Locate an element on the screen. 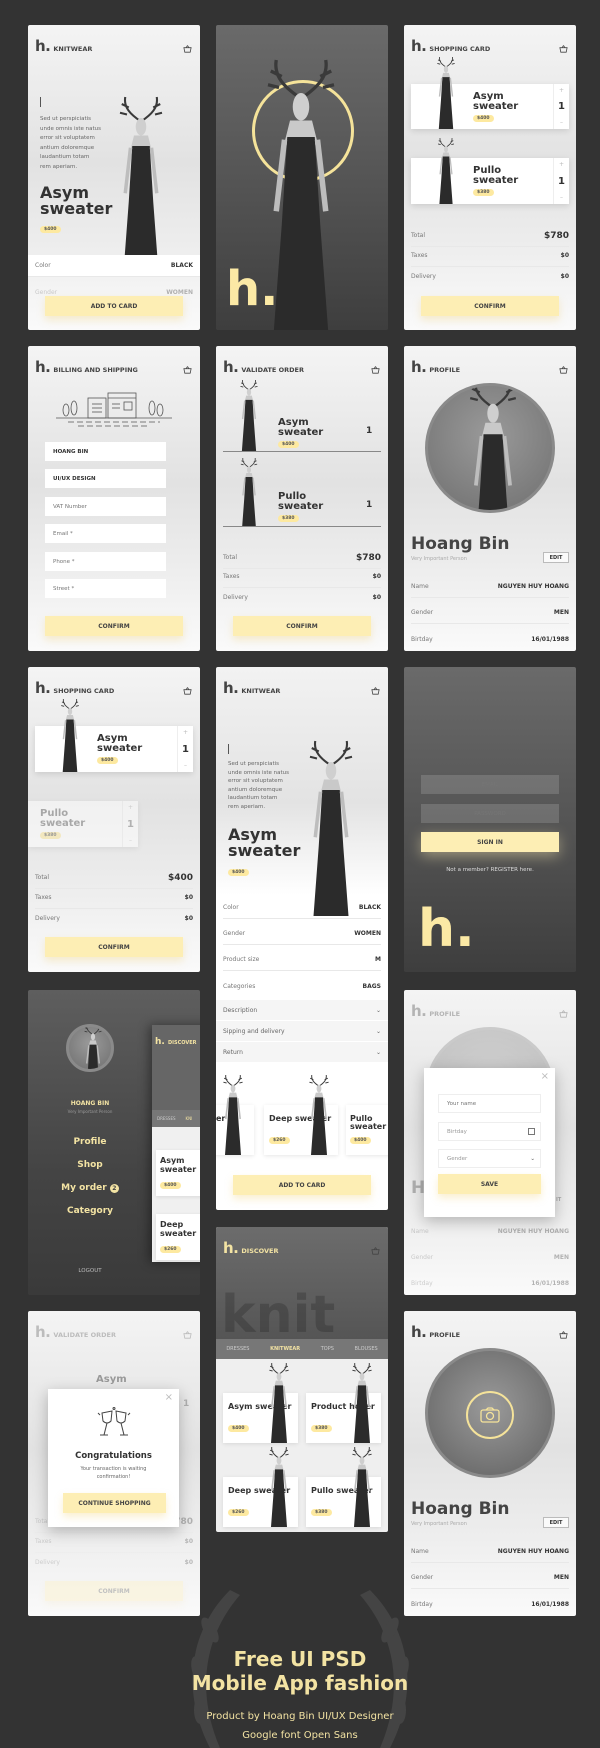 This screenshot has height=1748, width=600. related-product: er is located at coordinates (235, 1115).